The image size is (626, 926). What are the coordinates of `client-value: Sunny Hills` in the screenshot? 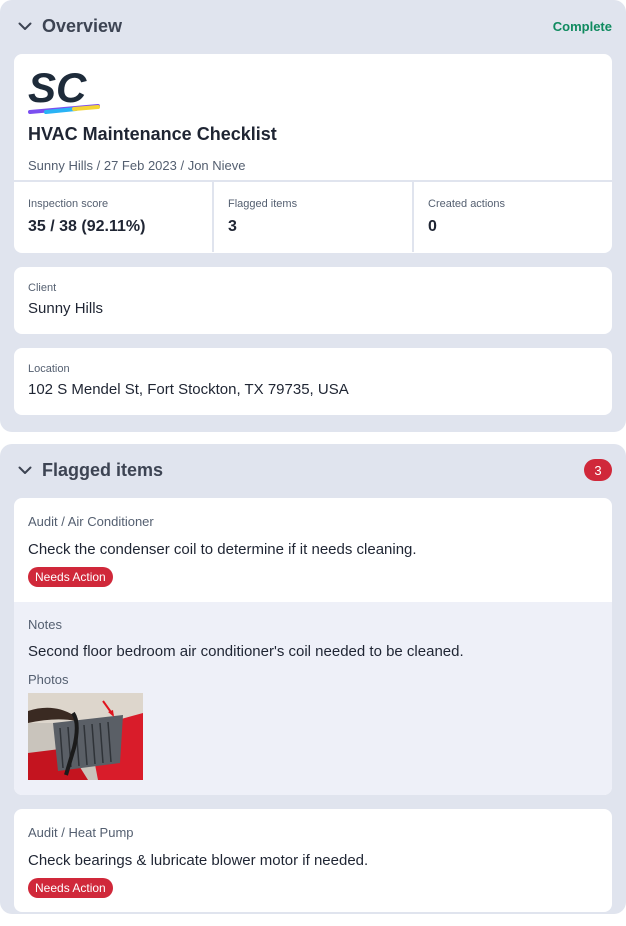 It's located at (66, 308).